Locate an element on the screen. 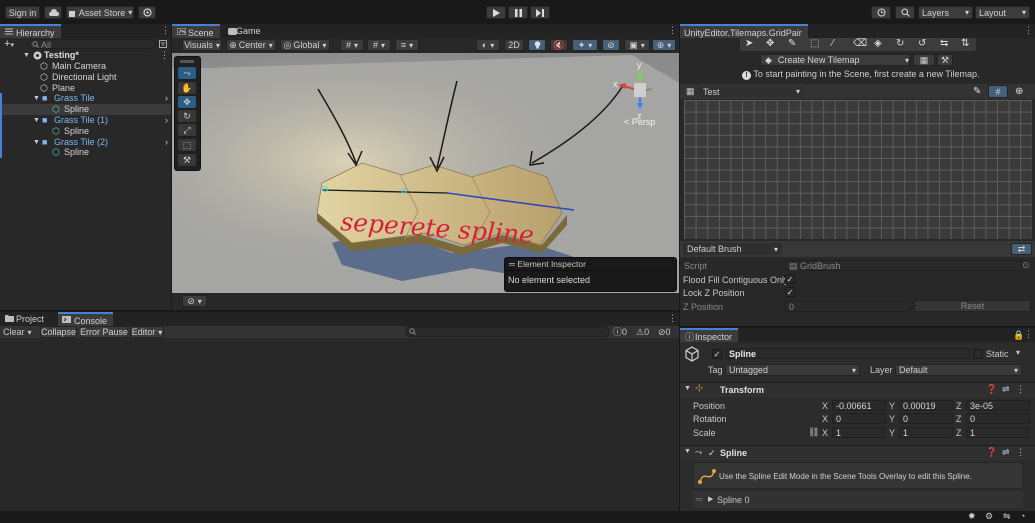  cloud-button is located at coordinates (53, 12).